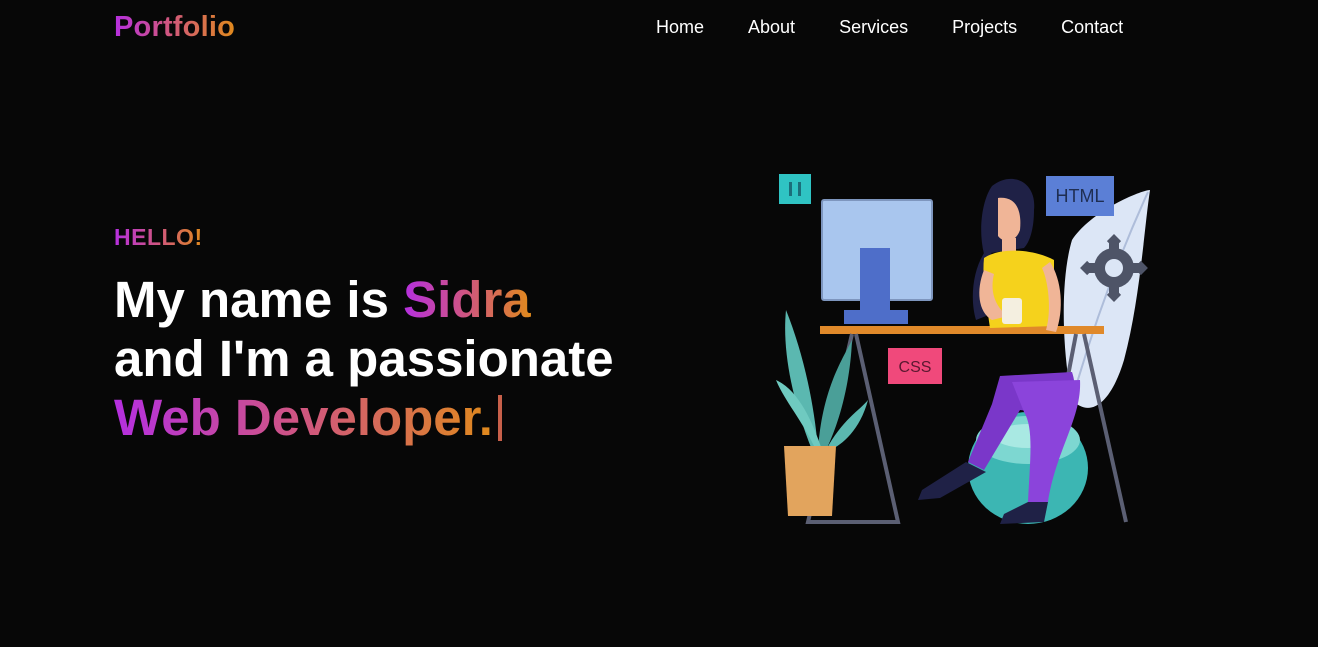  I want to click on nav-link-contact: Contact, so click(1092, 27).